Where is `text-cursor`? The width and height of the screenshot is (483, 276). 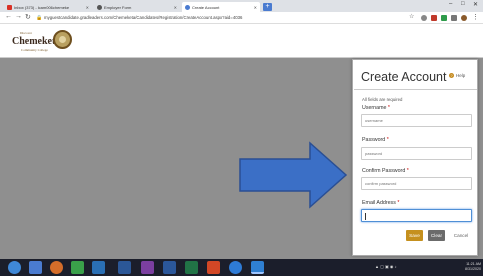 text-cursor is located at coordinates (365, 216).